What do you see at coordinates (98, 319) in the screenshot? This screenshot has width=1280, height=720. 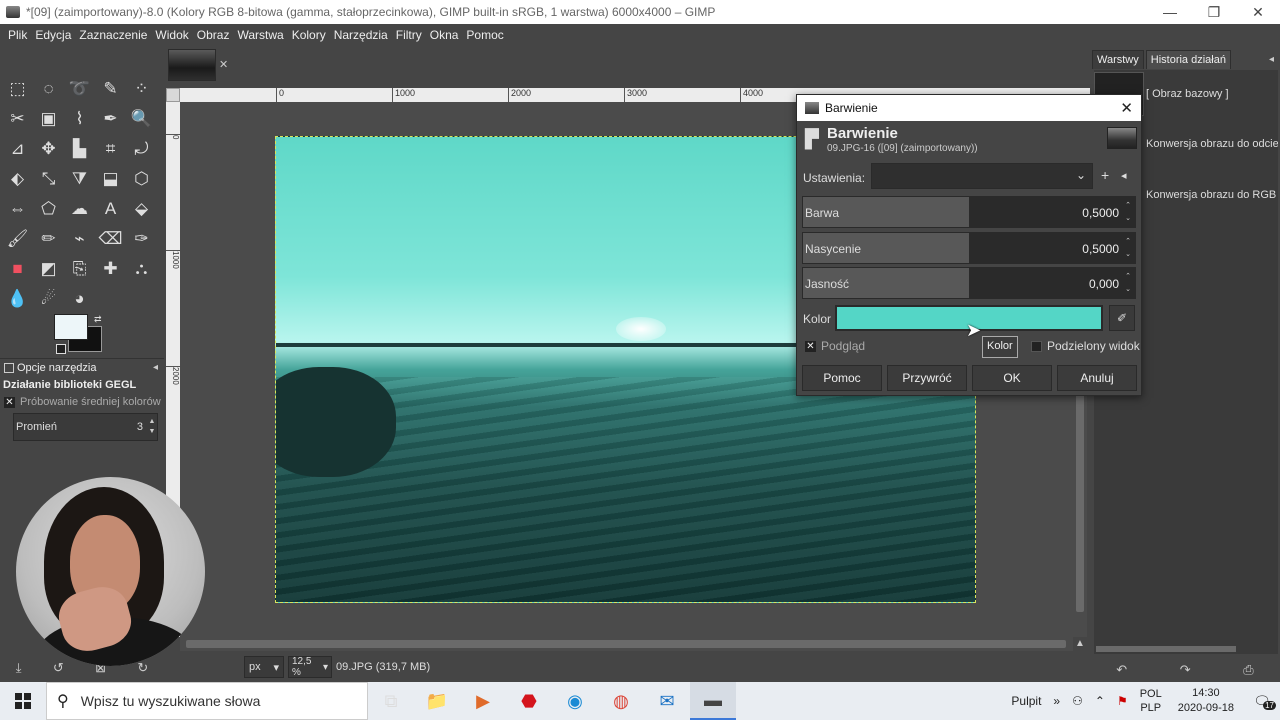 I see `swap-colors-icon: ⇄` at bounding box center [98, 319].